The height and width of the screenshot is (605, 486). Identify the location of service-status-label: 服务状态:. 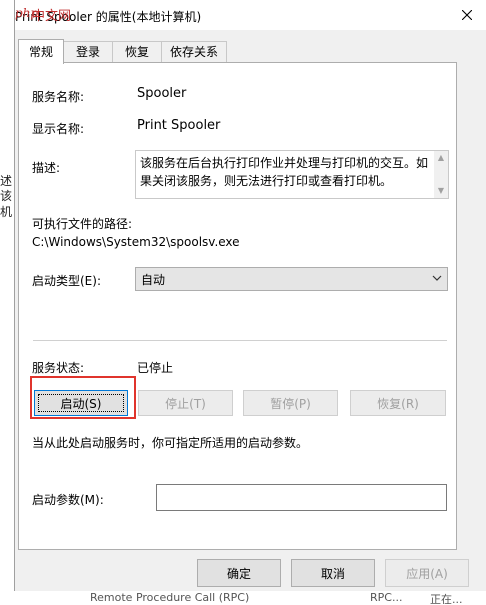
(58, 368).